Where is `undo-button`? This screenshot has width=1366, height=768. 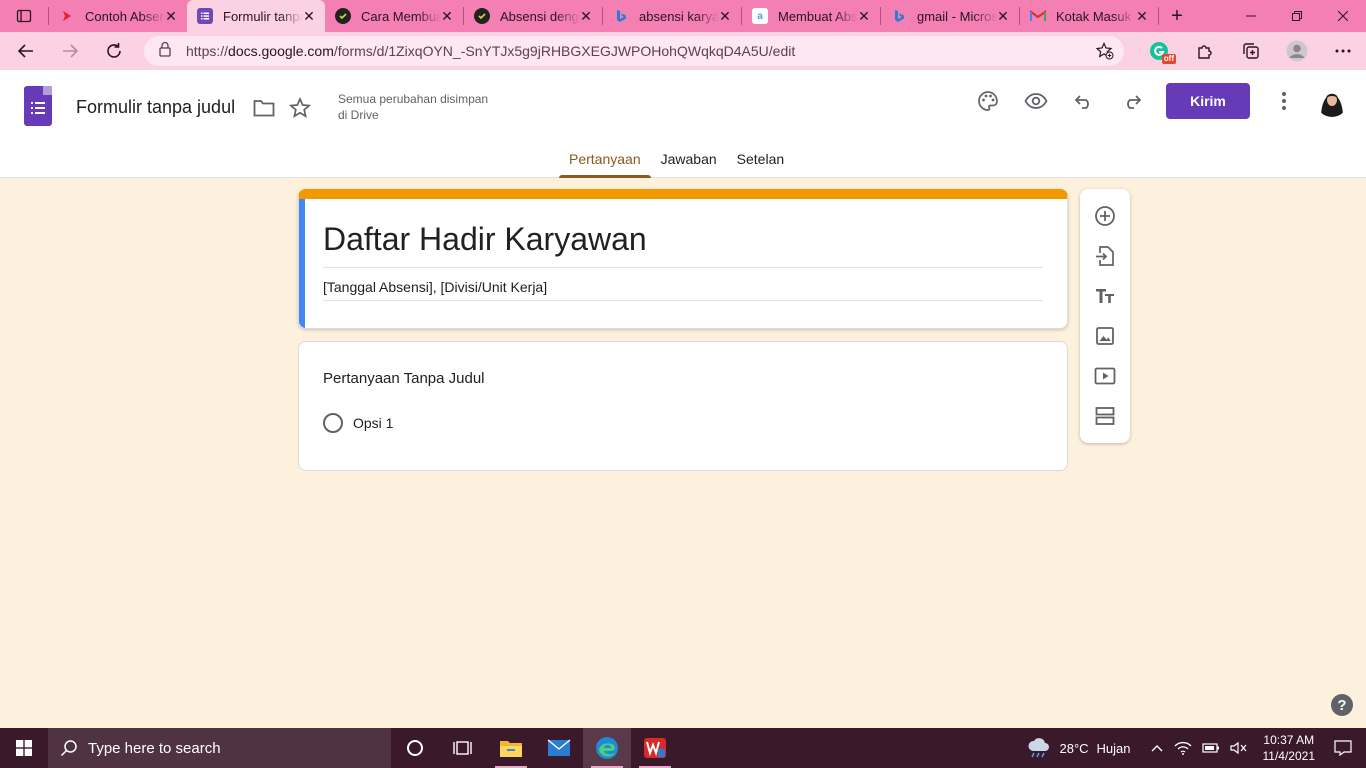
undo-button is located at coordinates (1084, 101).